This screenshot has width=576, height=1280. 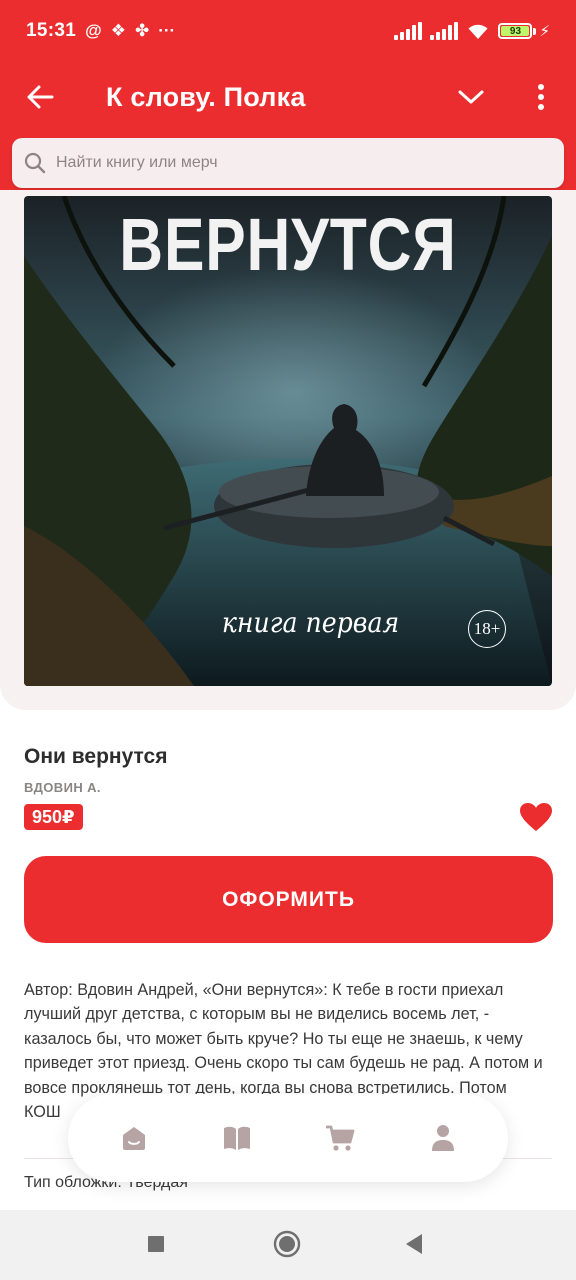 What do you see at coordinates (288, 244) in the screenshot?
I see `cover-title-text: ВЕРНУТСЯ` at bounding box center [288, 244].